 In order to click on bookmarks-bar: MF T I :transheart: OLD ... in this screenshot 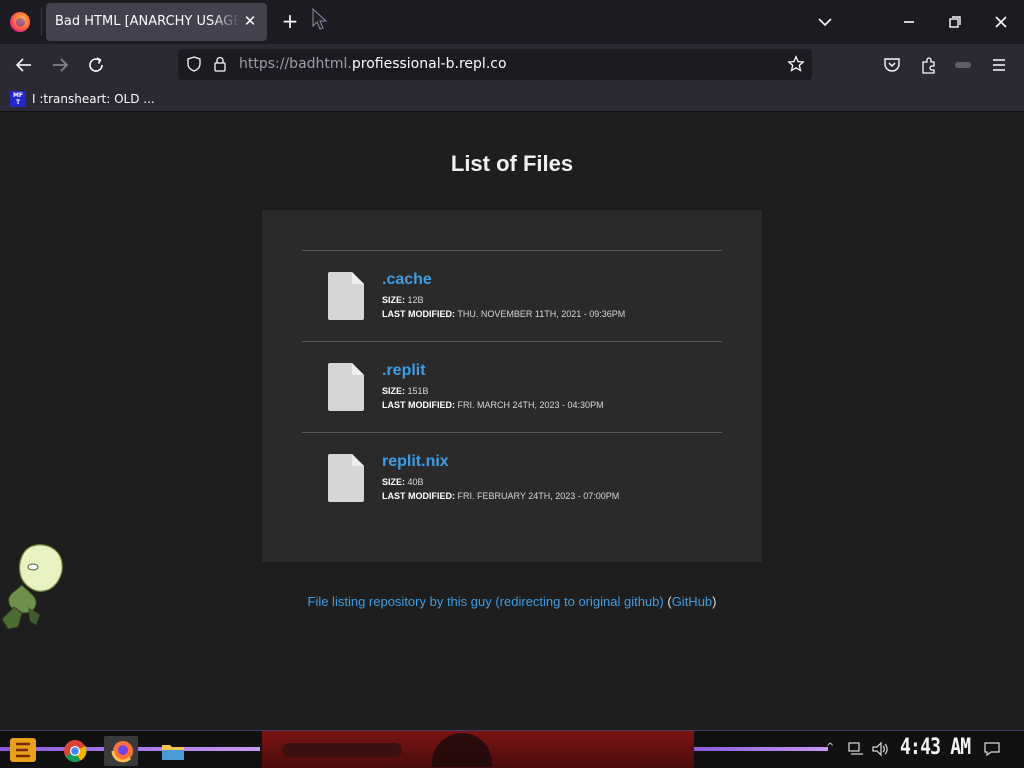, I will do `click(512, 98)`.